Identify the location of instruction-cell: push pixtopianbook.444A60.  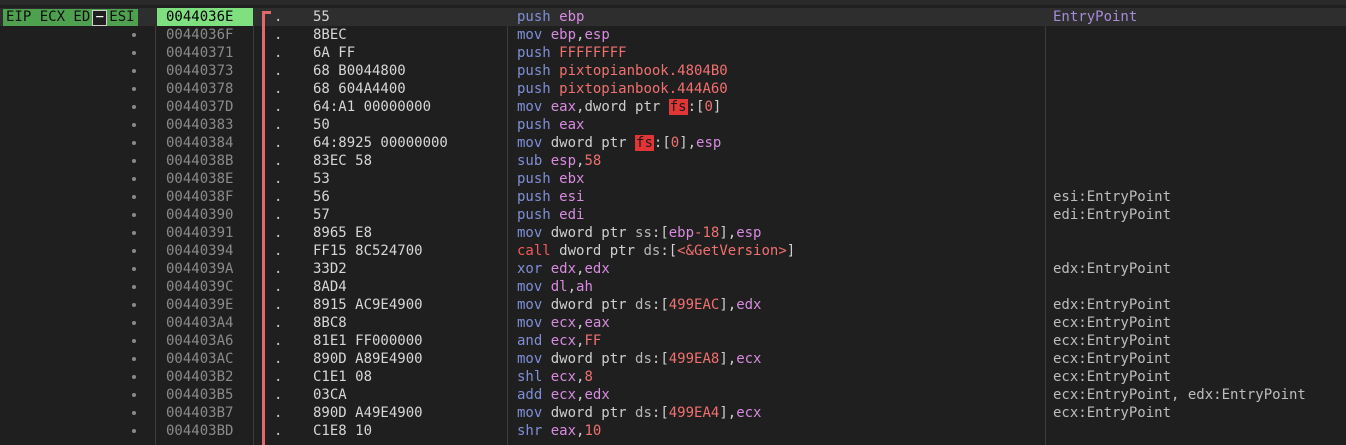
(779, 89).